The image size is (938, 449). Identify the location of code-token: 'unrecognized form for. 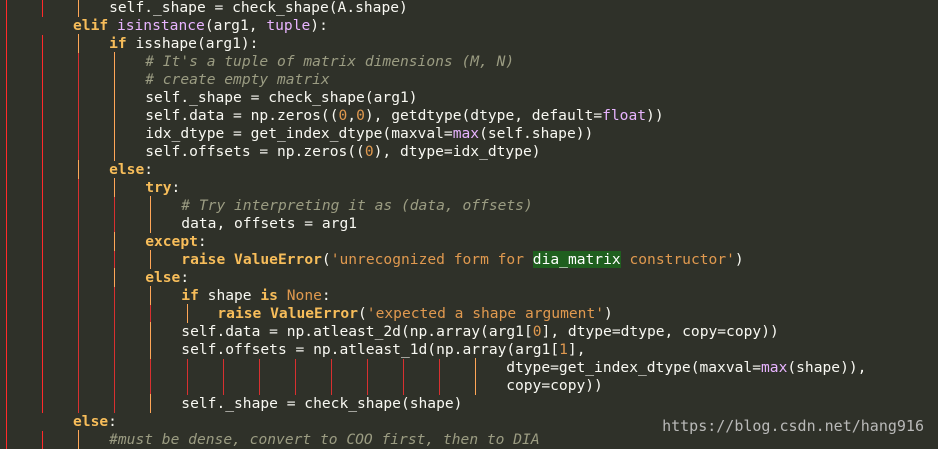
(431, 259).